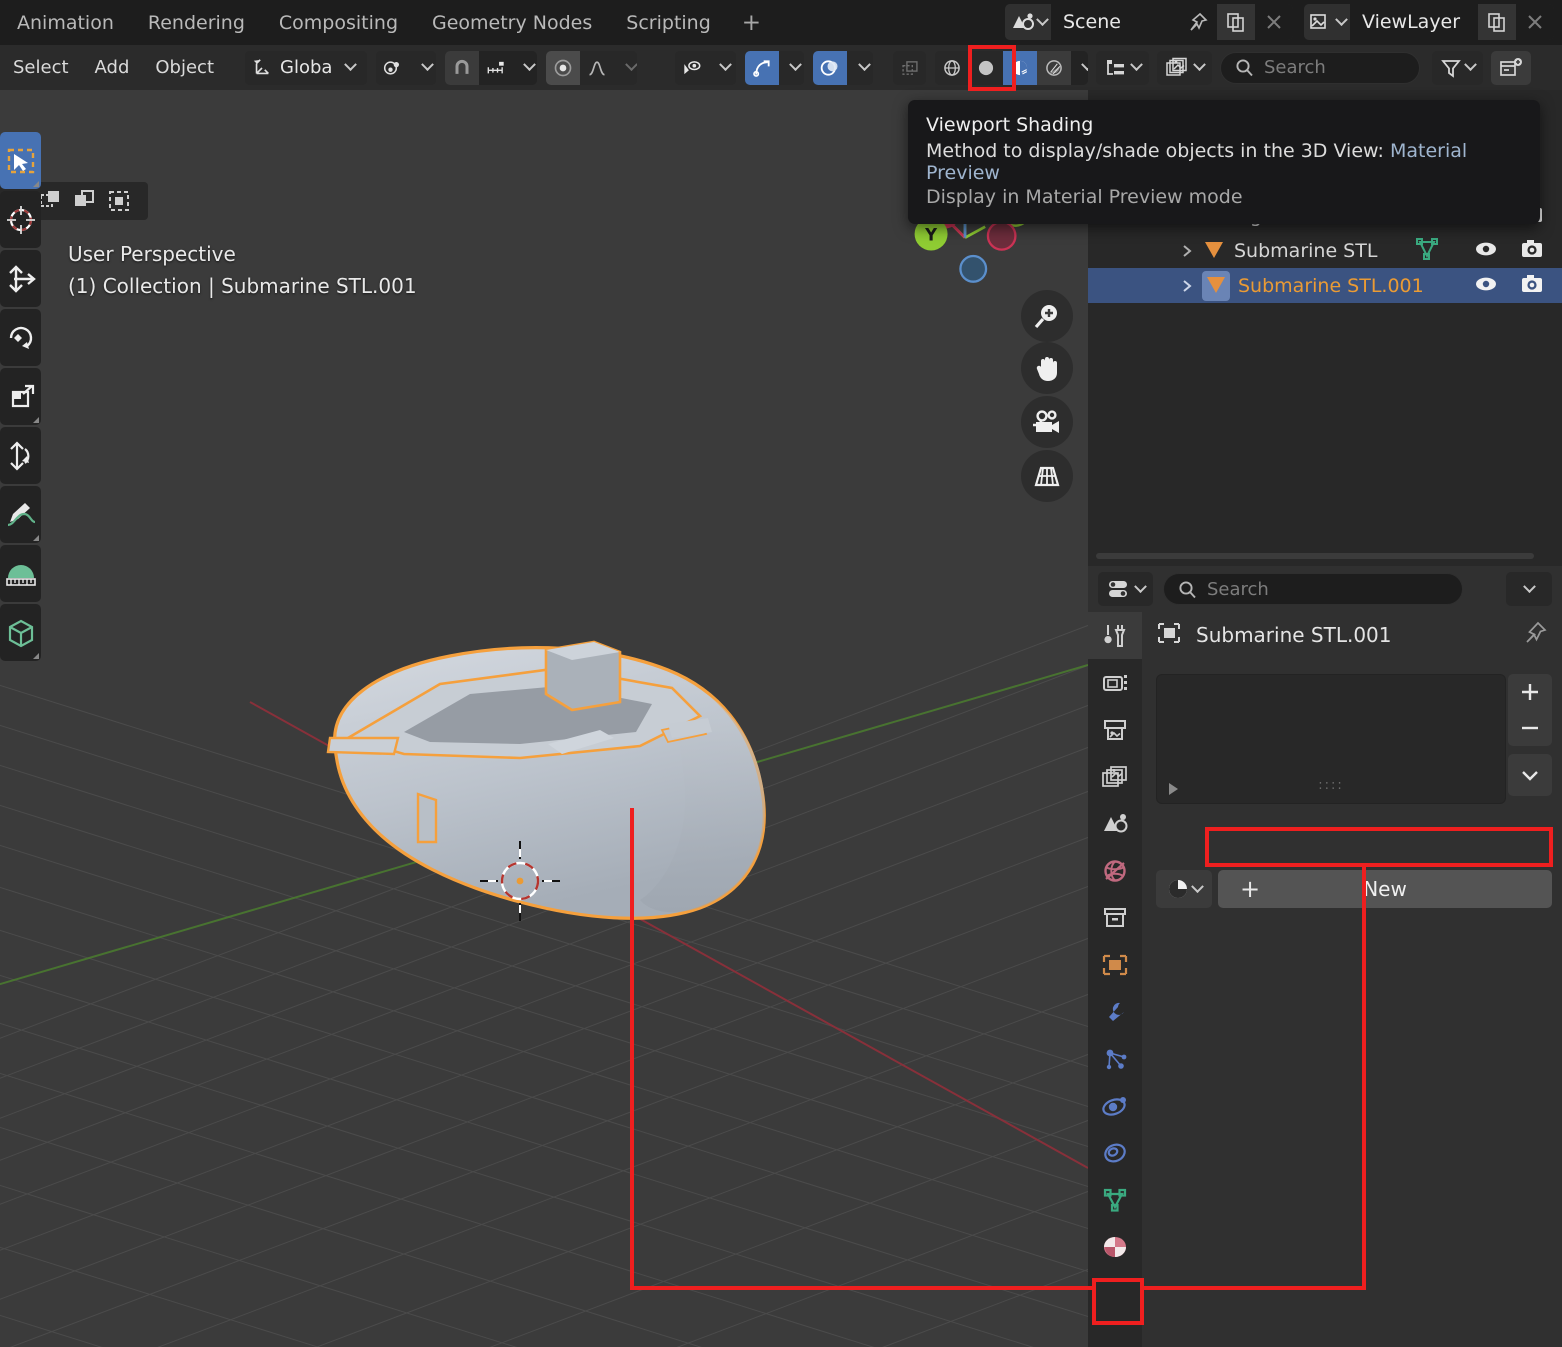 This screenshot has height=1347, width=1562. What do you see at coordinates (1047, 422) in the screenshot?
I see `camera-view-icon` at bounding box center [1047, 422].